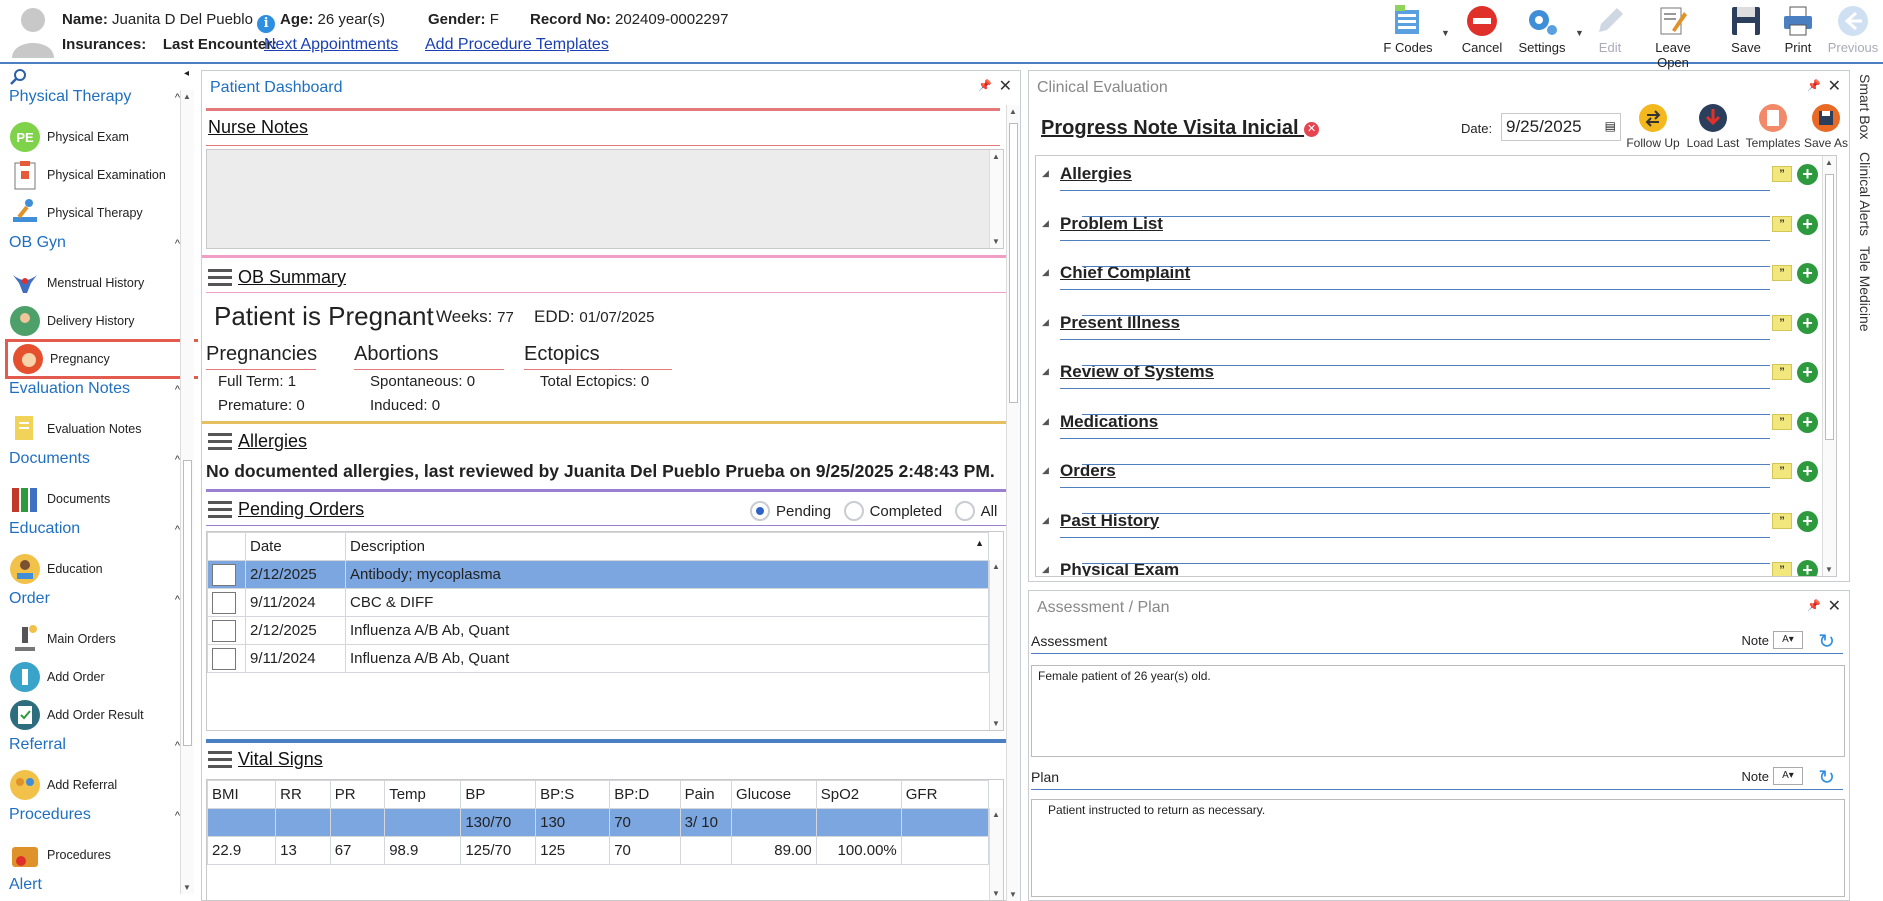 The image size is (1883, 901). What do you see at coordinates (75, 429) in the screenshot?
I see `sidebar-item-evaluation-notes: Evaluation Notes` at bounding box center [75, 429].